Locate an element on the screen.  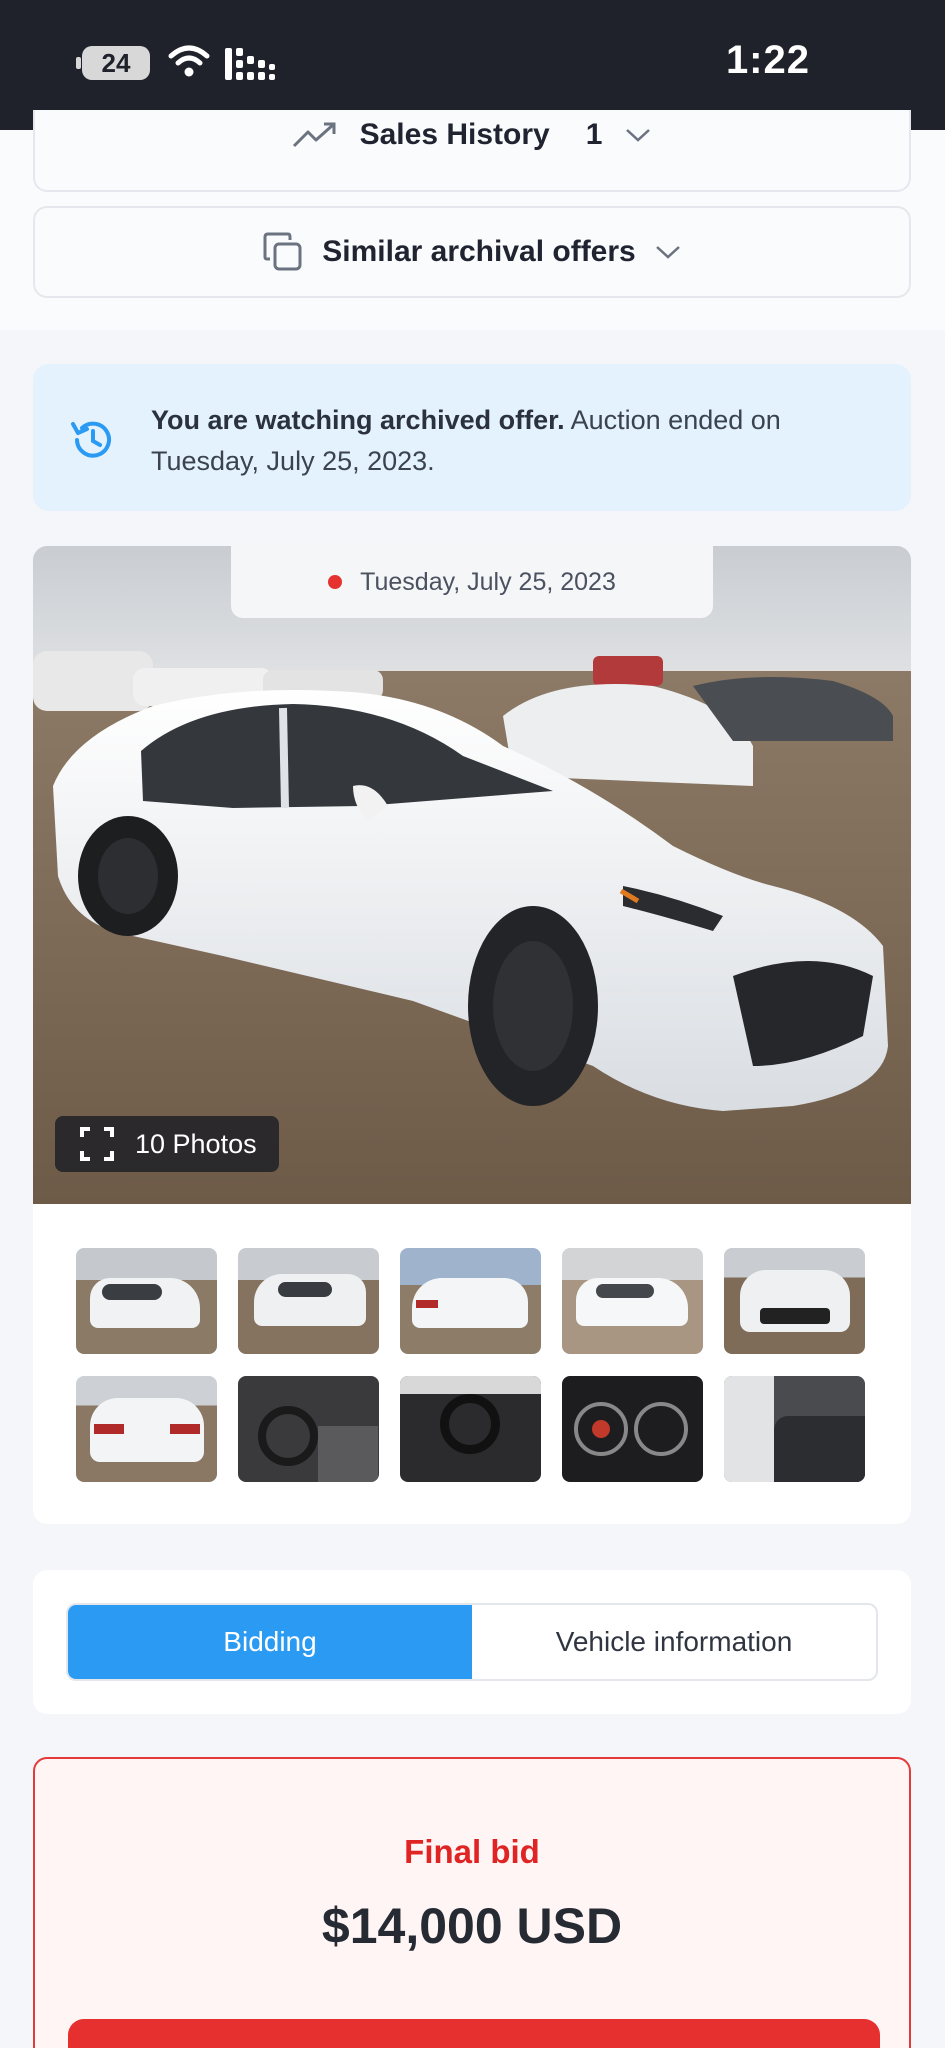
sales-history-label: Sales History is located at coordinates (454, 134).